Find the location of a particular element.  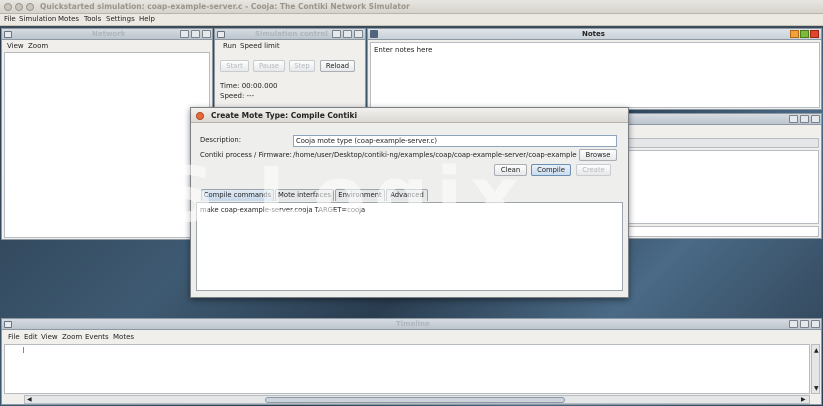

network-title: Network is located at coordinates (109, 34).